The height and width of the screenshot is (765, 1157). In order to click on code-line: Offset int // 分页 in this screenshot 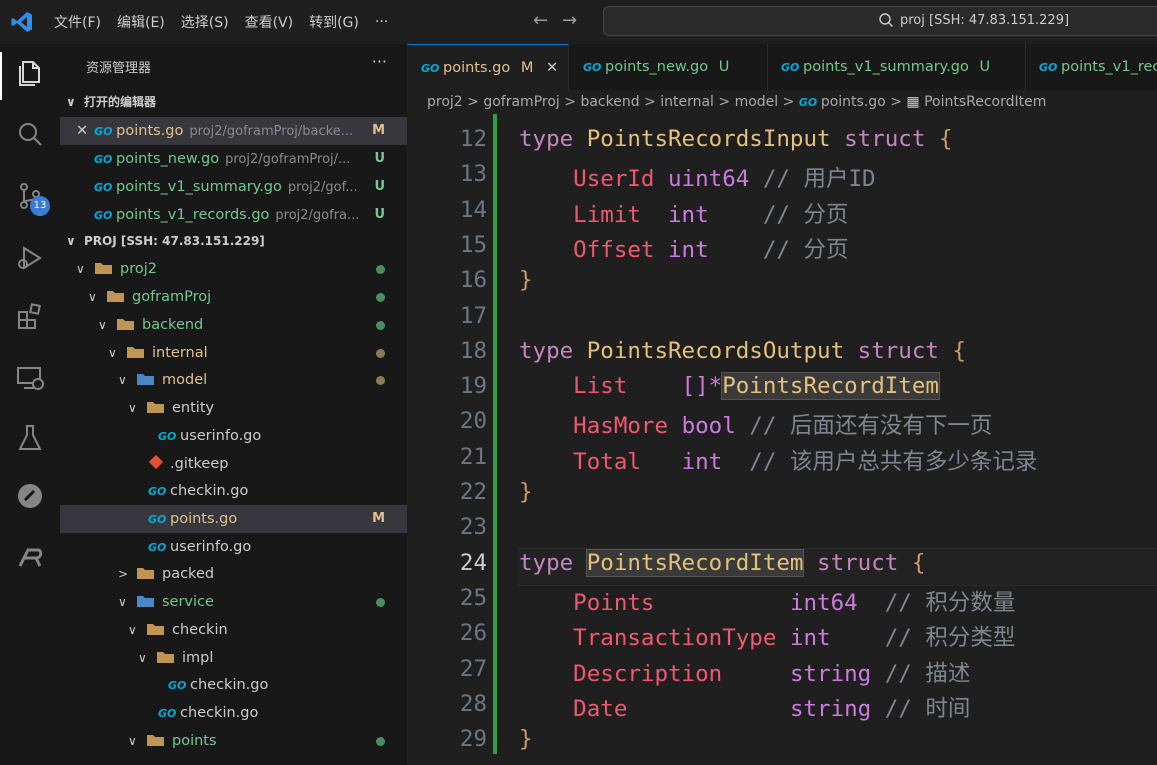, I will do `click(684, 249)`.